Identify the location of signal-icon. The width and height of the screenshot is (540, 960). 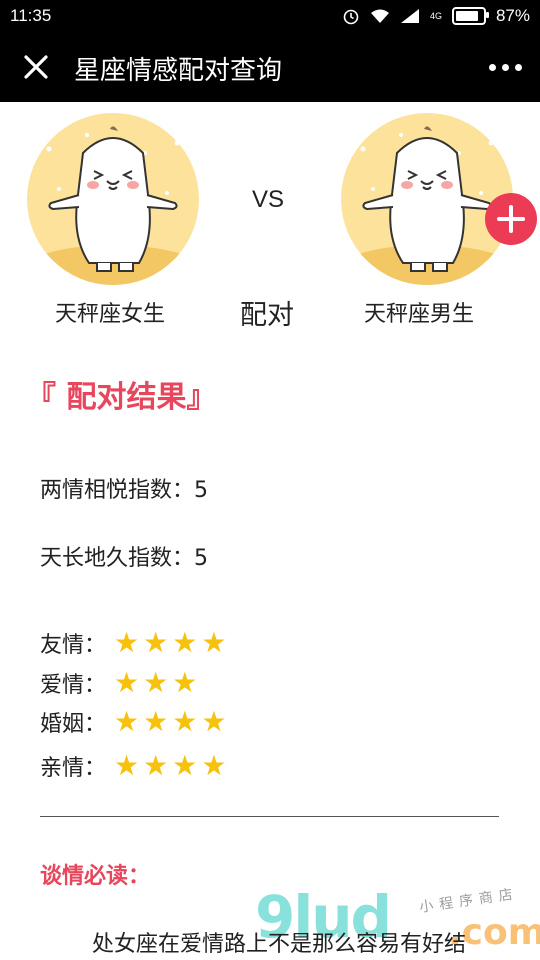
(409, 16).